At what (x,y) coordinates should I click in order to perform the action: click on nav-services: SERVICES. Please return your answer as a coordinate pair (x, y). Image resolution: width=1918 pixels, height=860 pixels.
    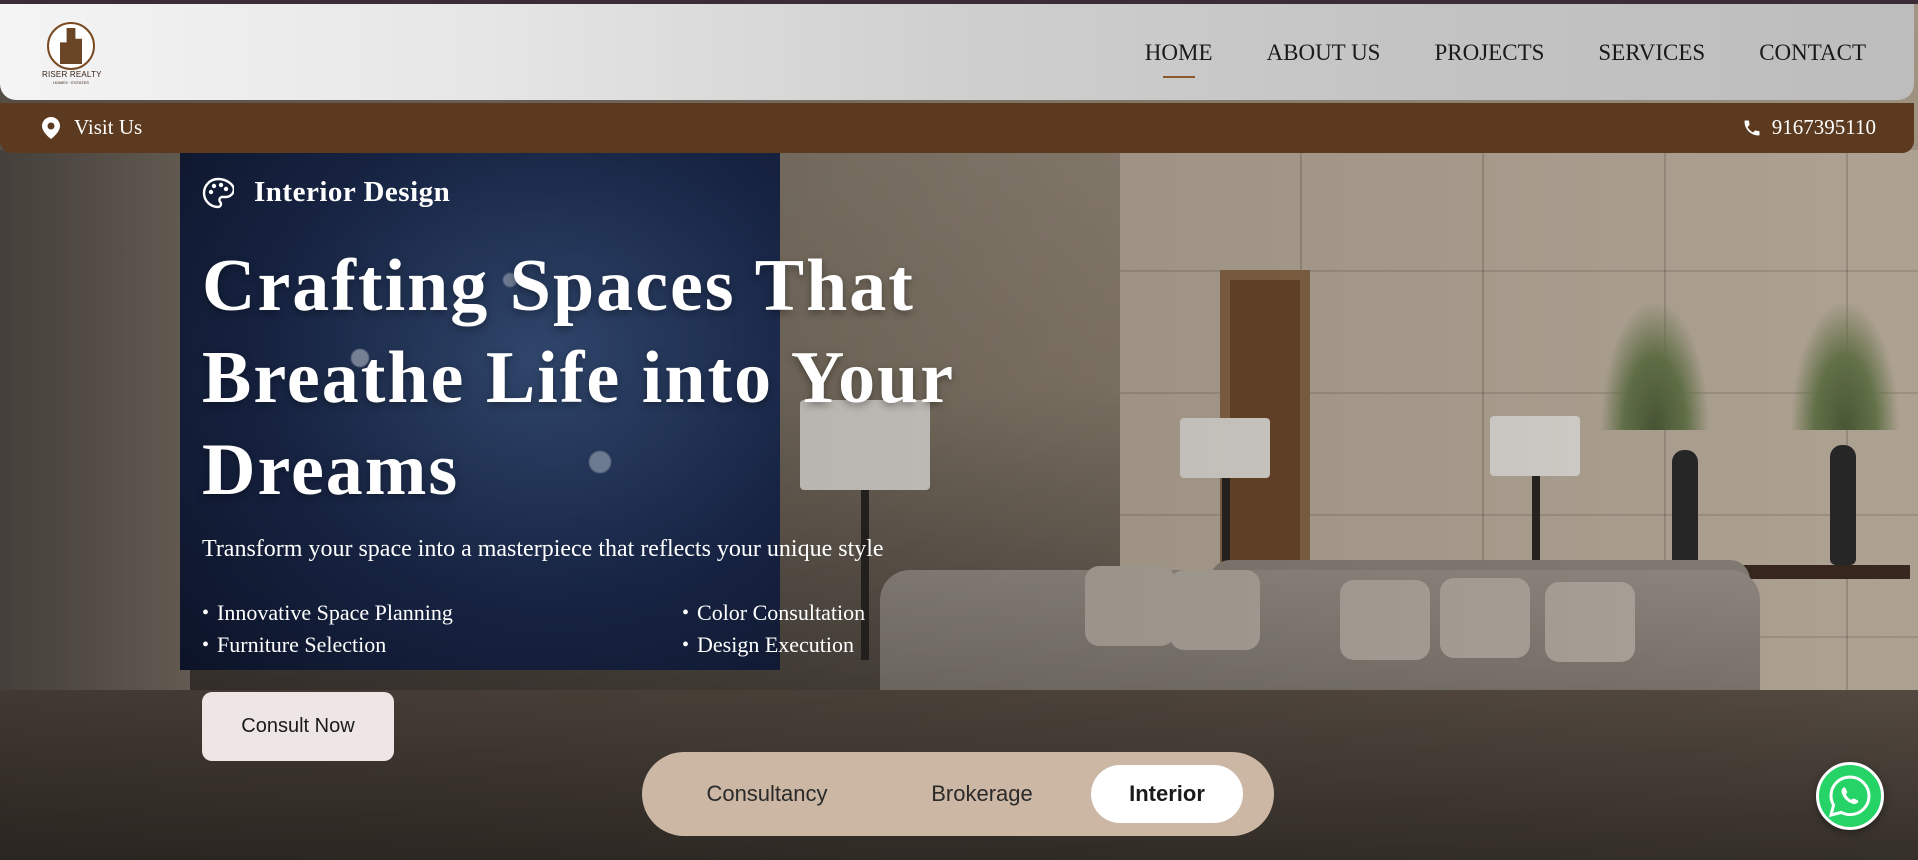
    Looking at the image, I should click on (1651, 53).